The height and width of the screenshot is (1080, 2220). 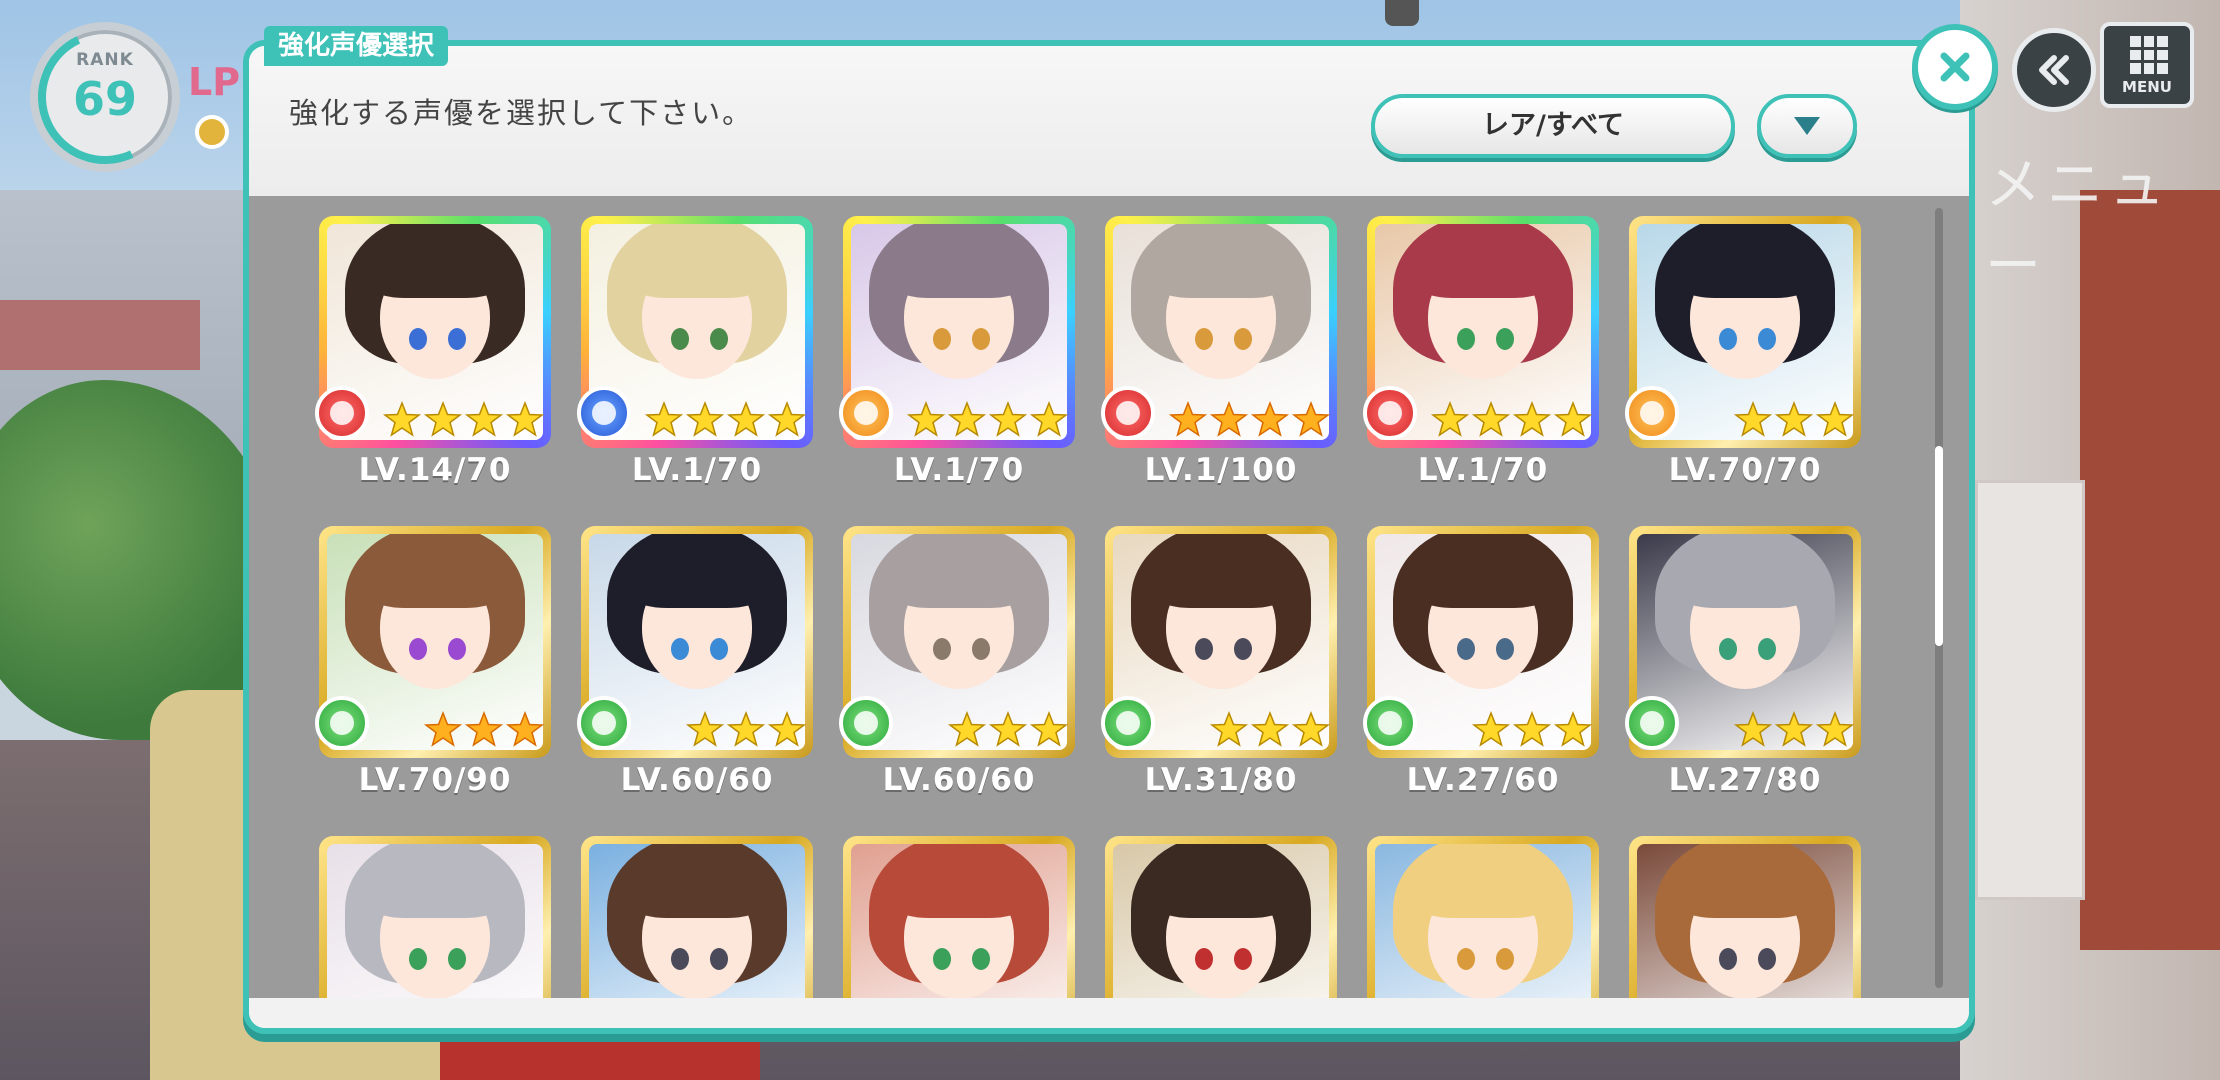 What do you see at coordinates (104, 99) in the screenshot?
I see `rank-value: 69` at bounding box center [104, 99].